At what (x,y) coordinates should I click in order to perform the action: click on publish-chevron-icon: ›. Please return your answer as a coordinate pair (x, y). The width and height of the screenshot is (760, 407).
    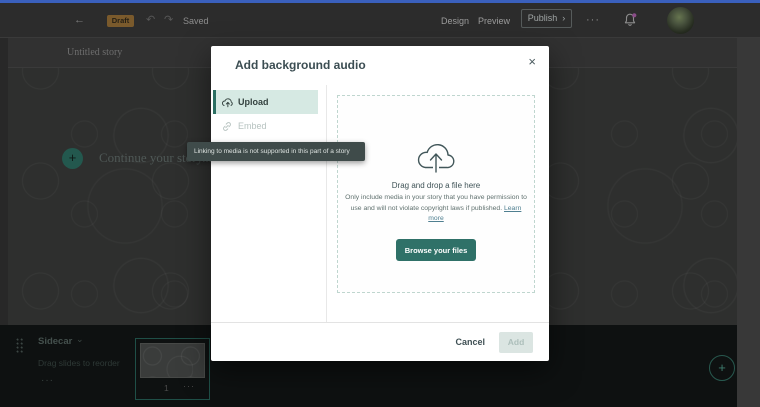
    Looking at the image, I should click on (564, 18).